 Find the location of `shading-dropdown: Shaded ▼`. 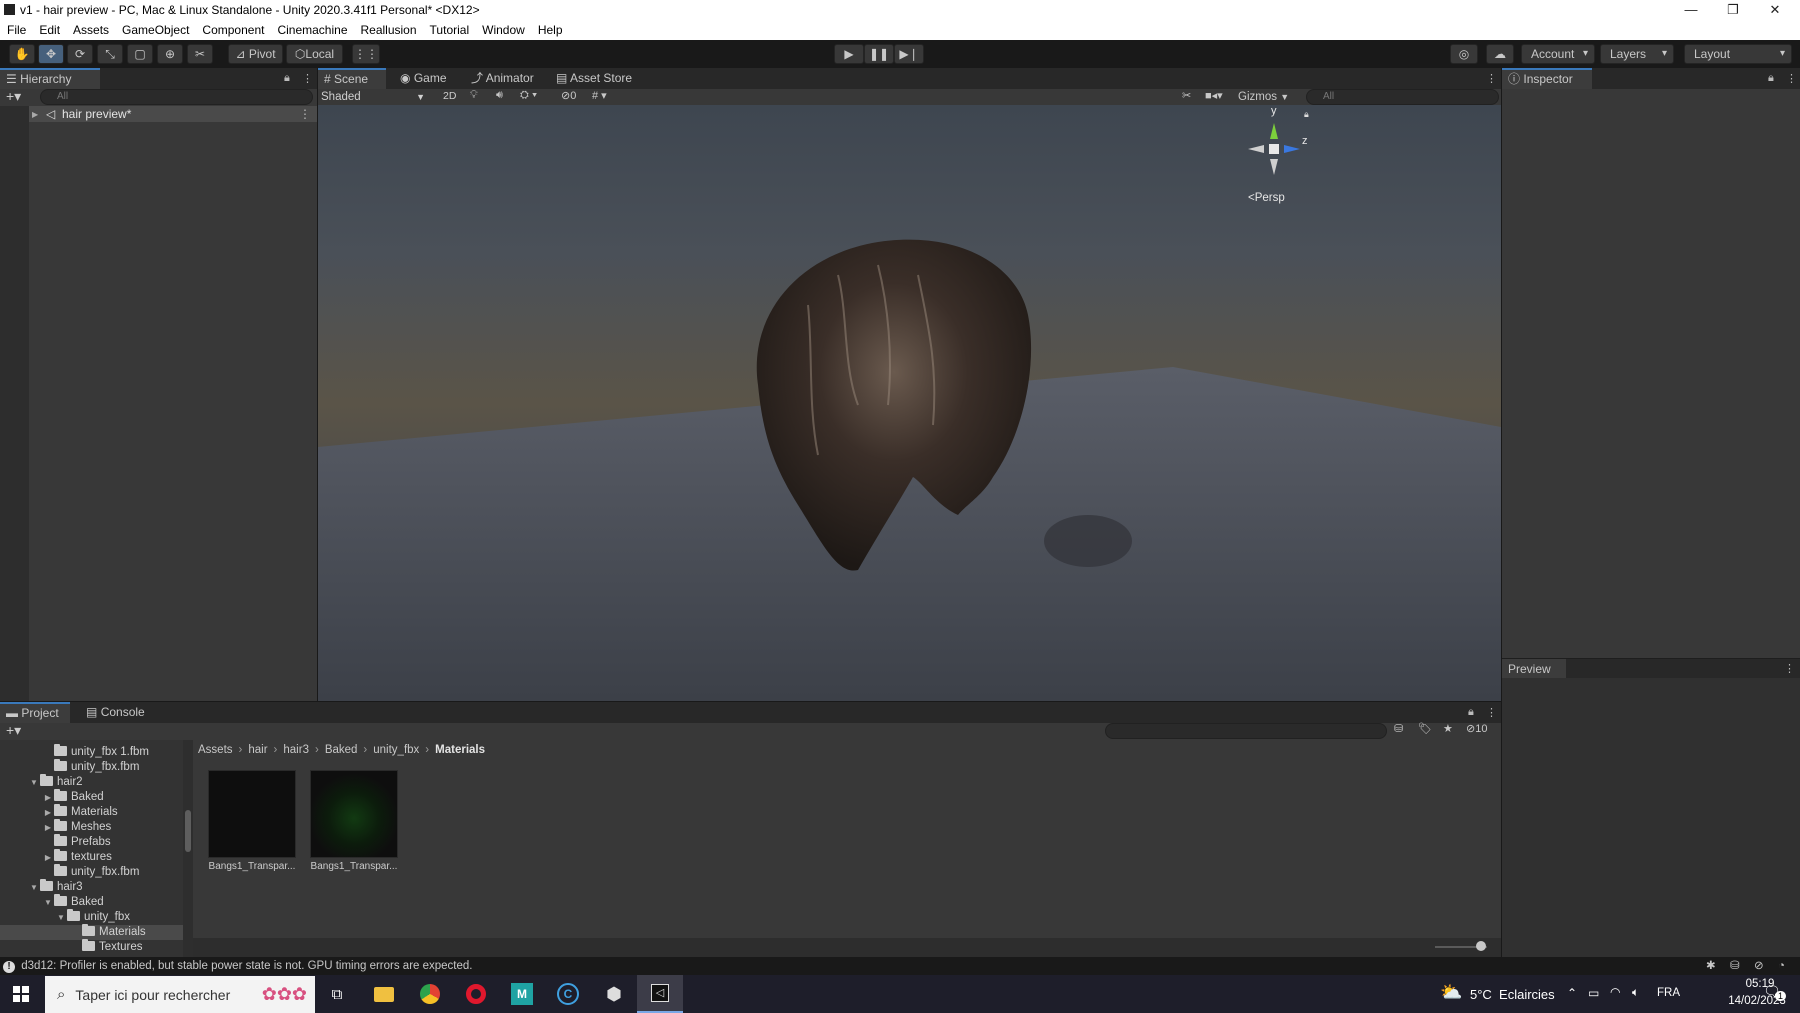

shading-dropdown: Shaded ▼ is located at coordinates (376, 97).